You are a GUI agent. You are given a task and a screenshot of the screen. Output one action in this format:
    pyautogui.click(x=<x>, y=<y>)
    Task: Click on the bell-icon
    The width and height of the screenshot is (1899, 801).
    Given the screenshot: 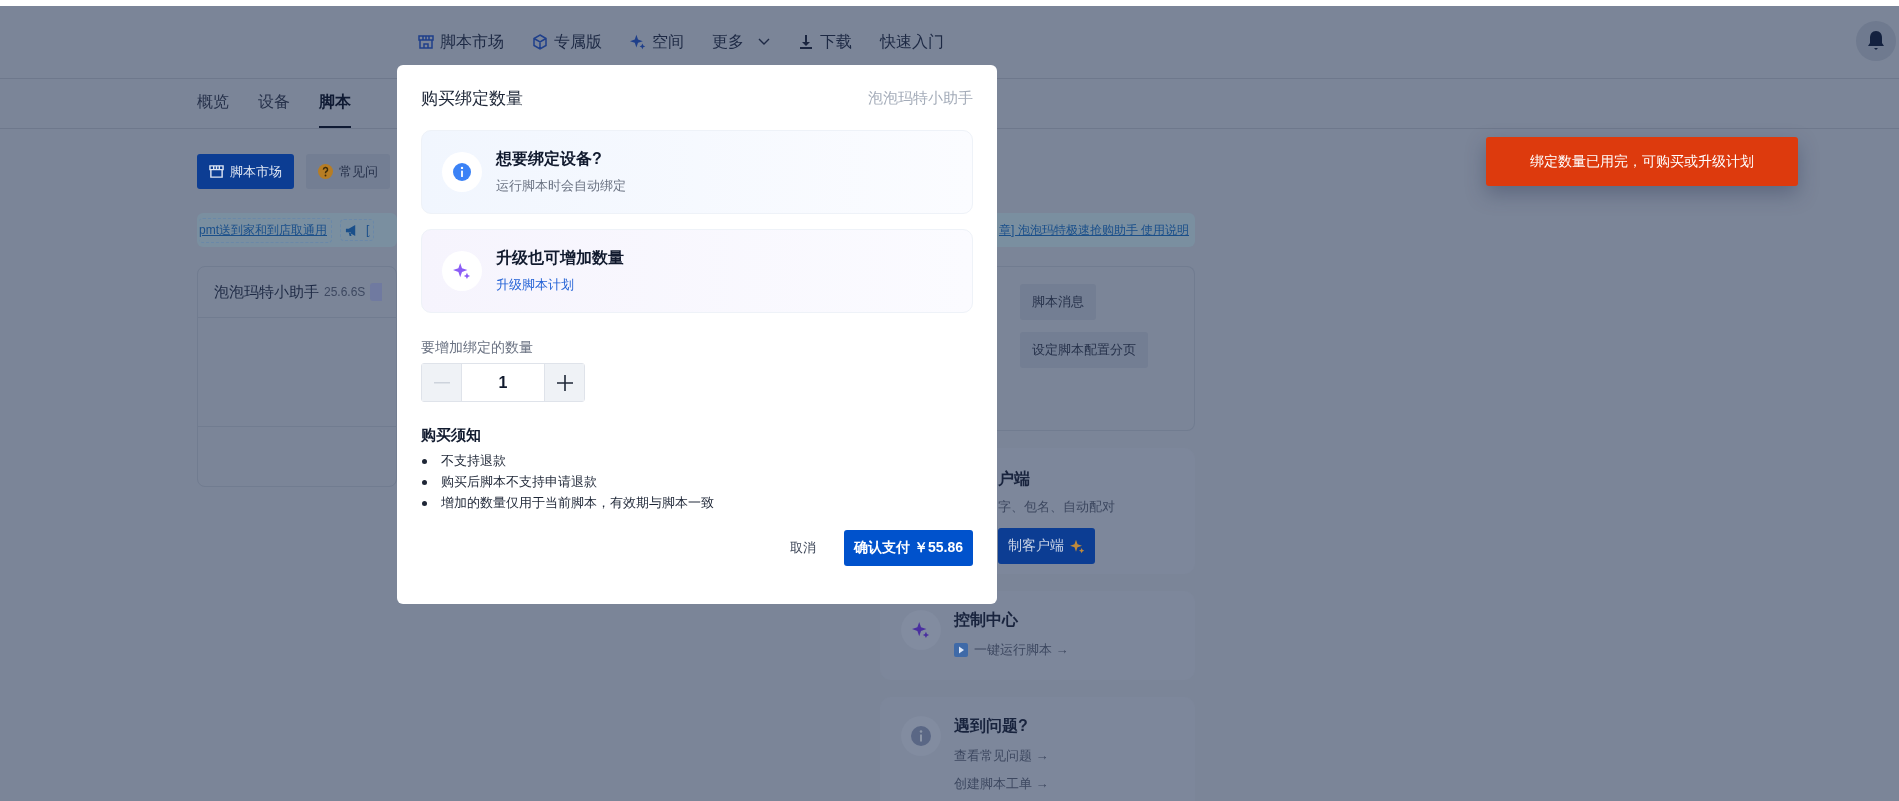 What is the action you would take?
    pyautogui.click(x=1876, y=41)
    